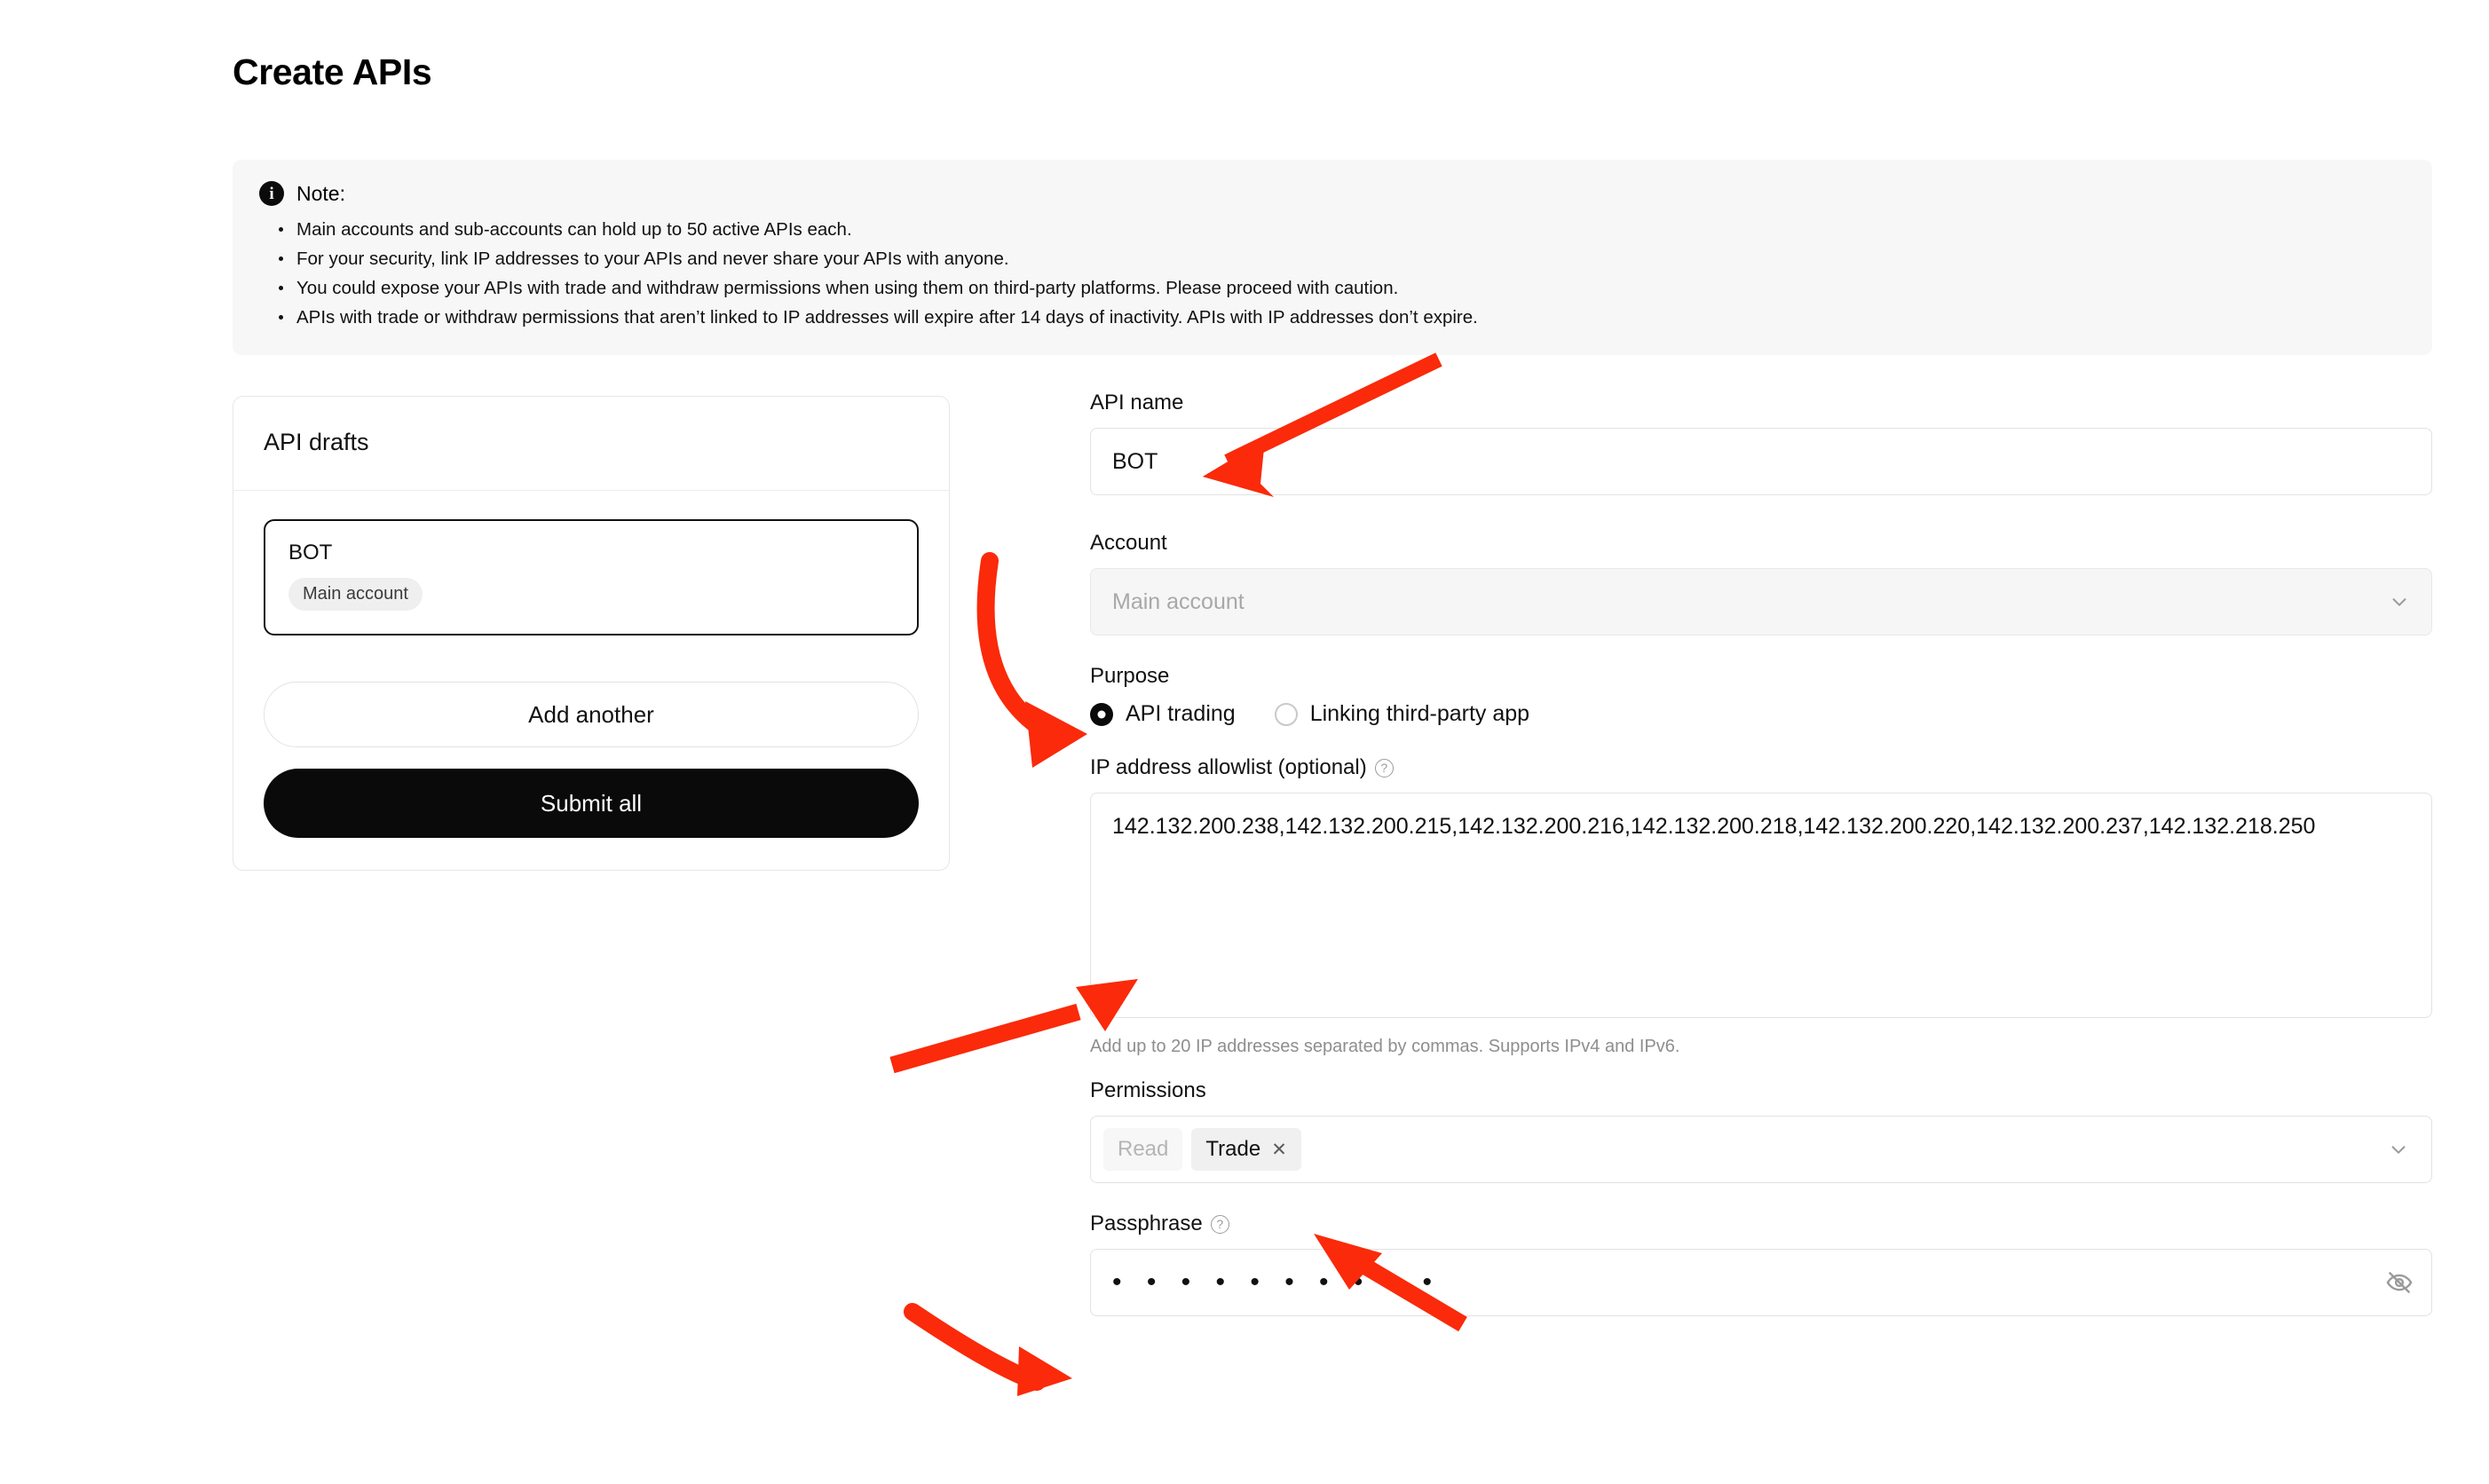  Describe the element at coordinates (591, 577) in the screenshot. I see `draft-item-bot: BOT Main account` at that location.